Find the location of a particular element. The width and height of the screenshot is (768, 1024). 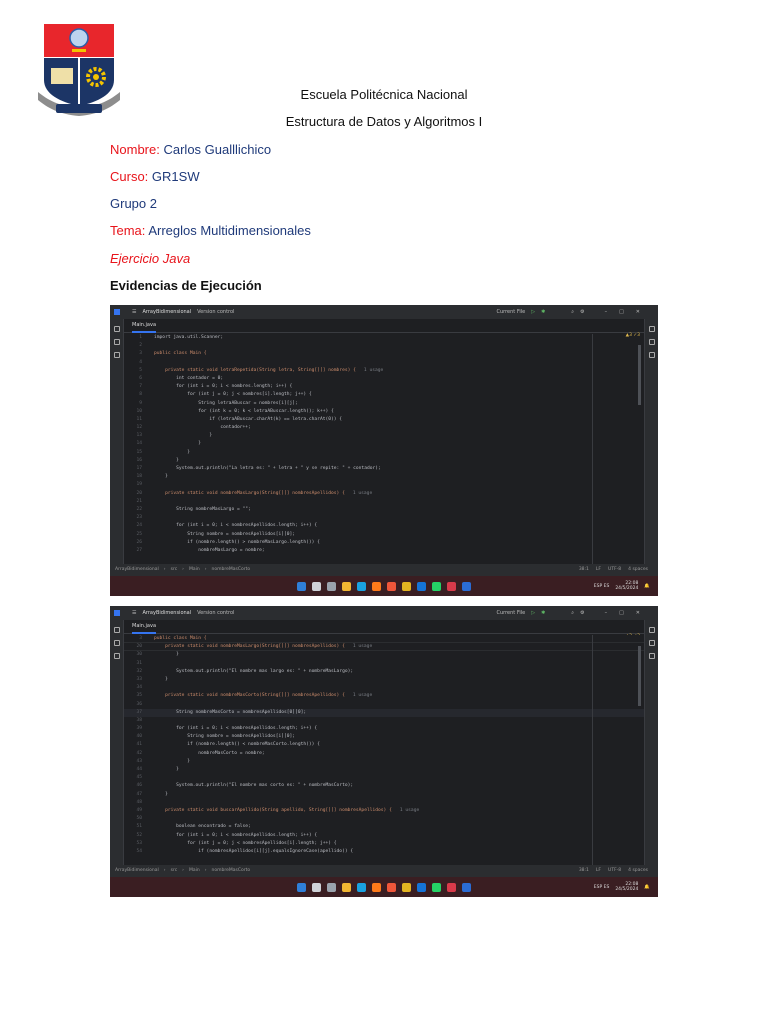

version-control: Version control is located at coordinates (216, 312).